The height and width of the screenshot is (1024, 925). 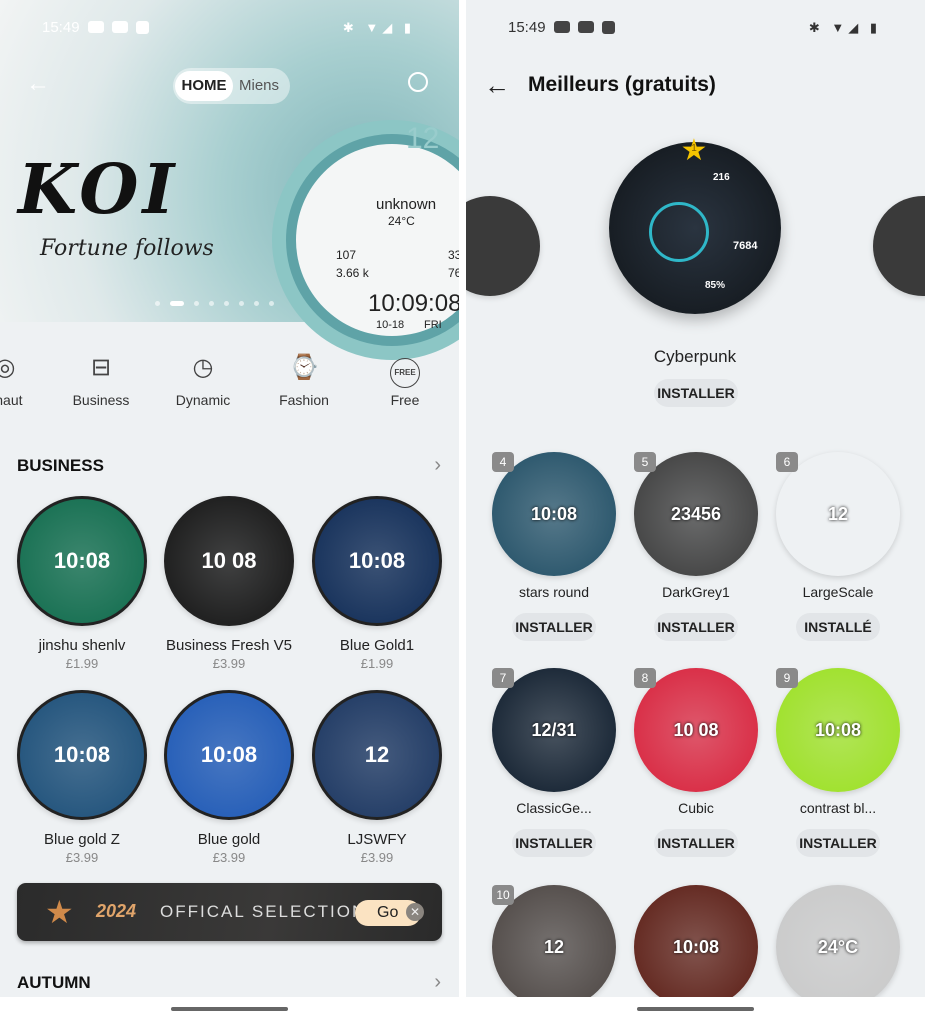 What do you see at coordinates (622, 84) in the screenshot?
I see `page-title: Meilleurs (gratuits)` at bounding box center [622, 84].